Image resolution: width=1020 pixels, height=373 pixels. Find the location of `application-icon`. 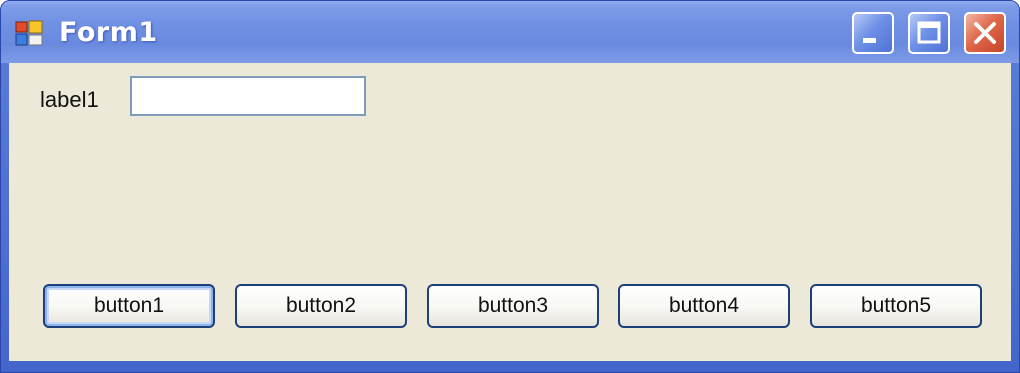

application-icon is located at coordinates (29, 33).